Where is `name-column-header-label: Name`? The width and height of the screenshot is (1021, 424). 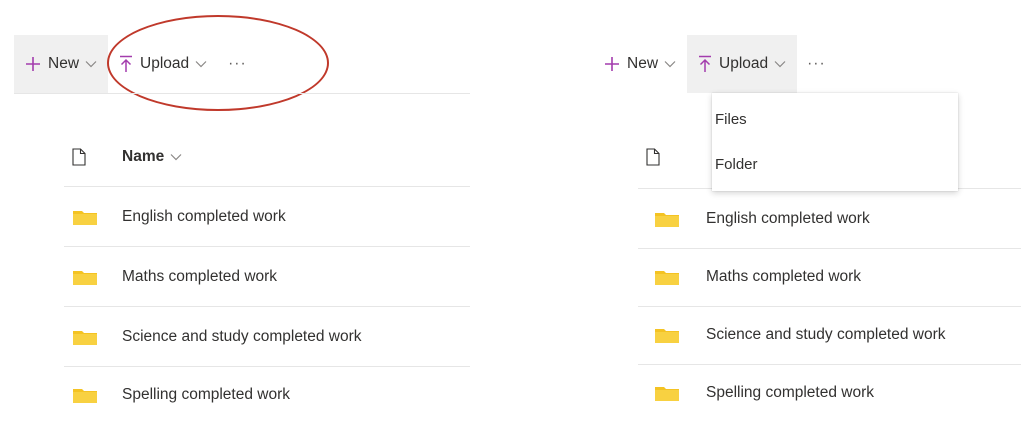 name-column-header-label: Name is located at coordinates (143, 156).